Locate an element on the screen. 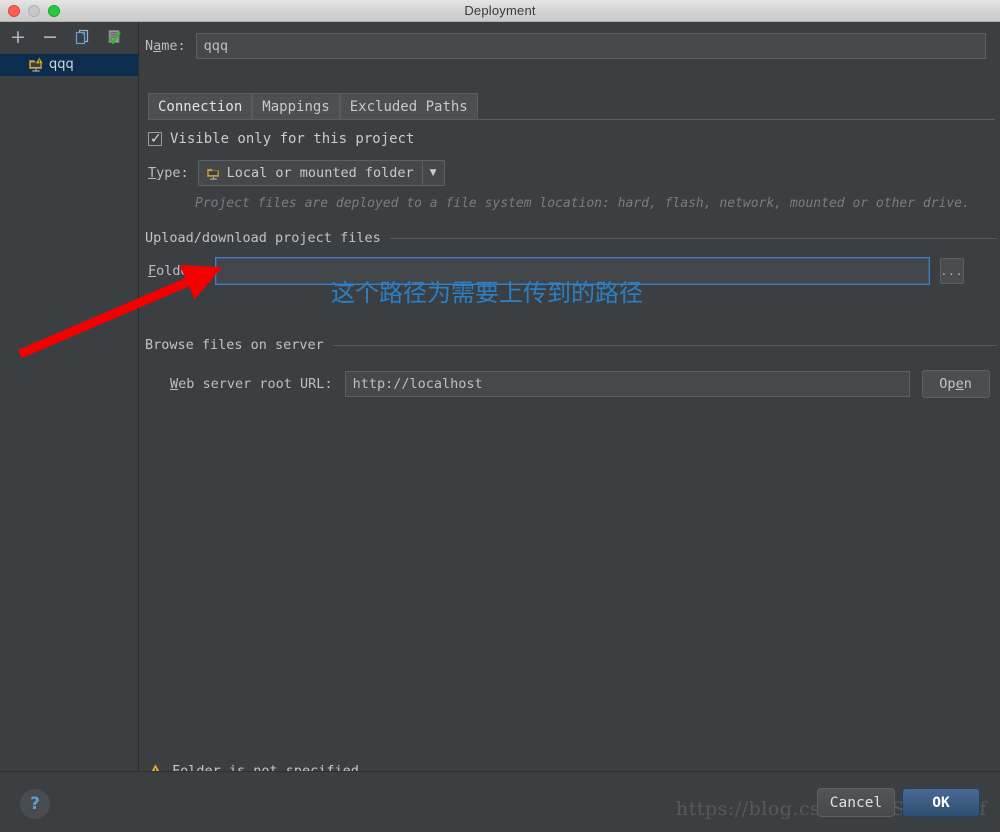  tab-excluded-paths: Excluded Paths is located at coordinates (408, 106).